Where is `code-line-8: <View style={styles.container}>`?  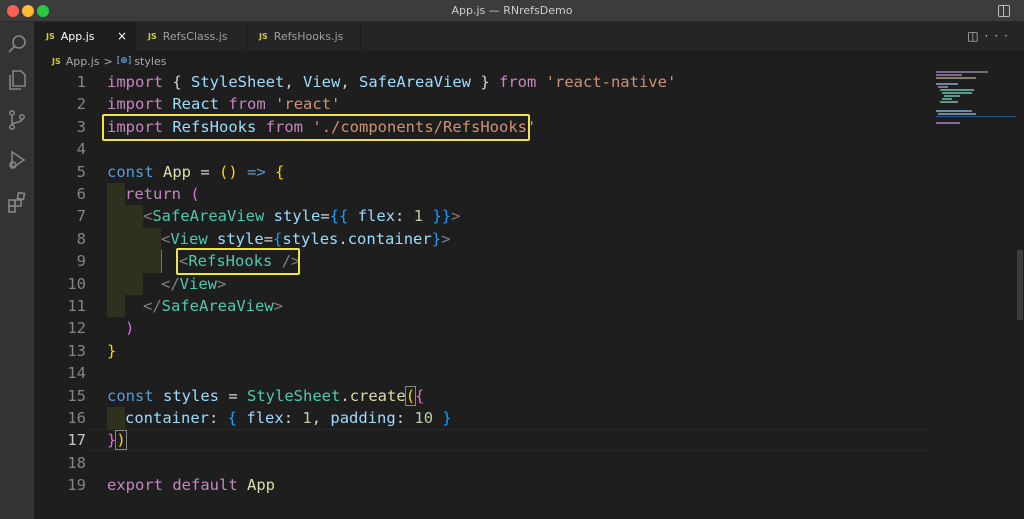
code-line-8: <View style={styles.container}> is located at coordinates (306, 238).